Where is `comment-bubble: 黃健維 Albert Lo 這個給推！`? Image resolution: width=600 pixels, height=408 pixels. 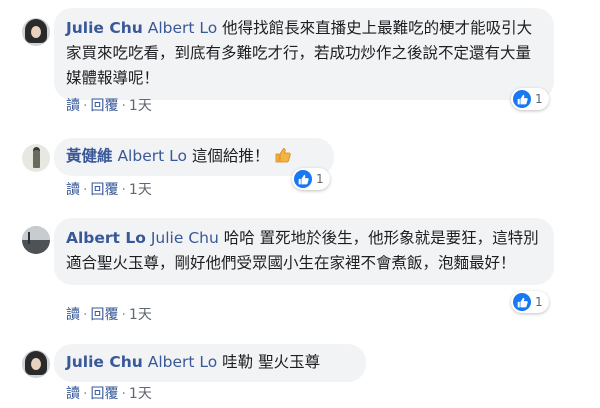 comment-bubble: 黃健維 Albert Lo 這個給推！ is located at coordinates (194, 157).